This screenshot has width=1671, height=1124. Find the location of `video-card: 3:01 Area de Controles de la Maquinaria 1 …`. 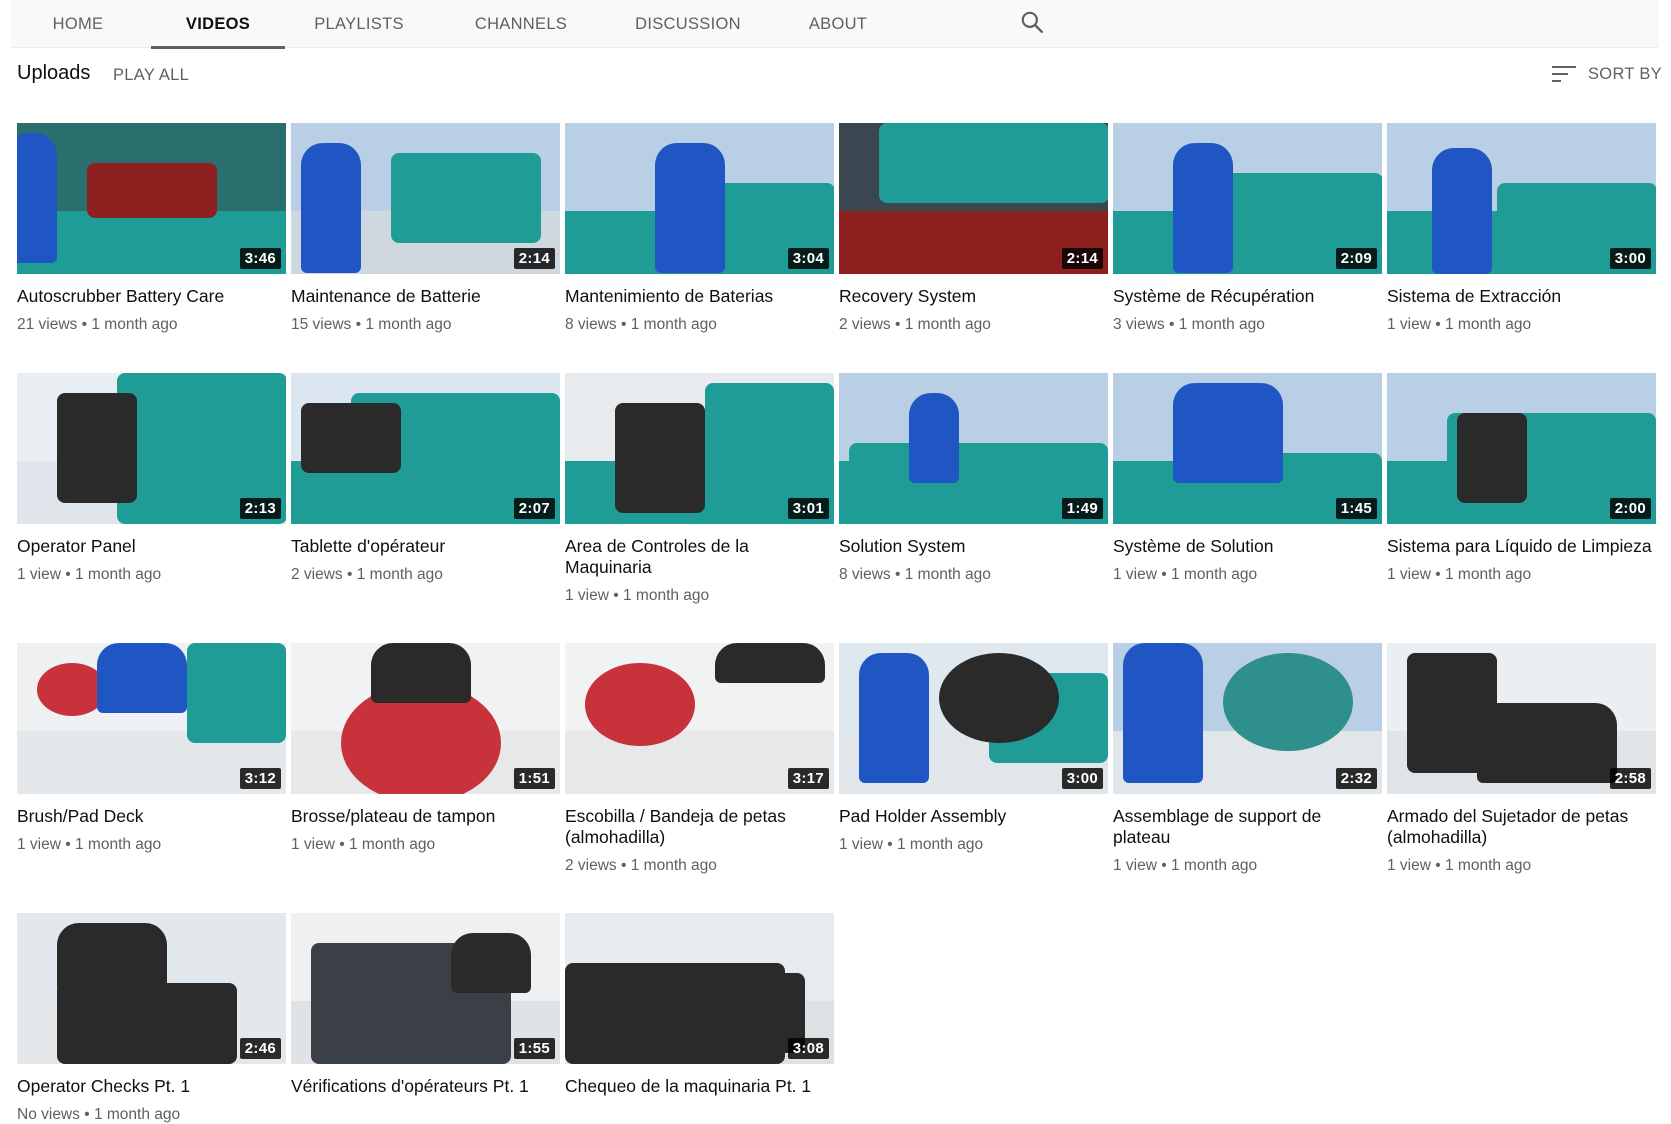

video-card: 3:01 Area de Controles de la Maquinaria 1 … is located at coordinates (699, 489).